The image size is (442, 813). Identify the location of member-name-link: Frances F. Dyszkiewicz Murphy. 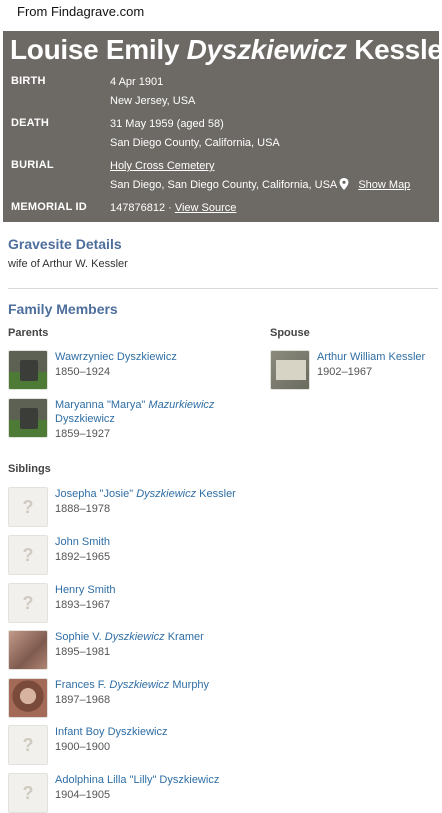
(132, 685).